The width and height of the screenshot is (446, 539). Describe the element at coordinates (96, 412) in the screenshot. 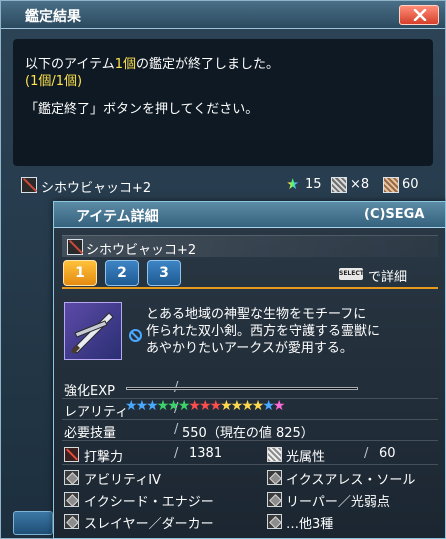

I see `rarity-label: レアリティ` at that location.